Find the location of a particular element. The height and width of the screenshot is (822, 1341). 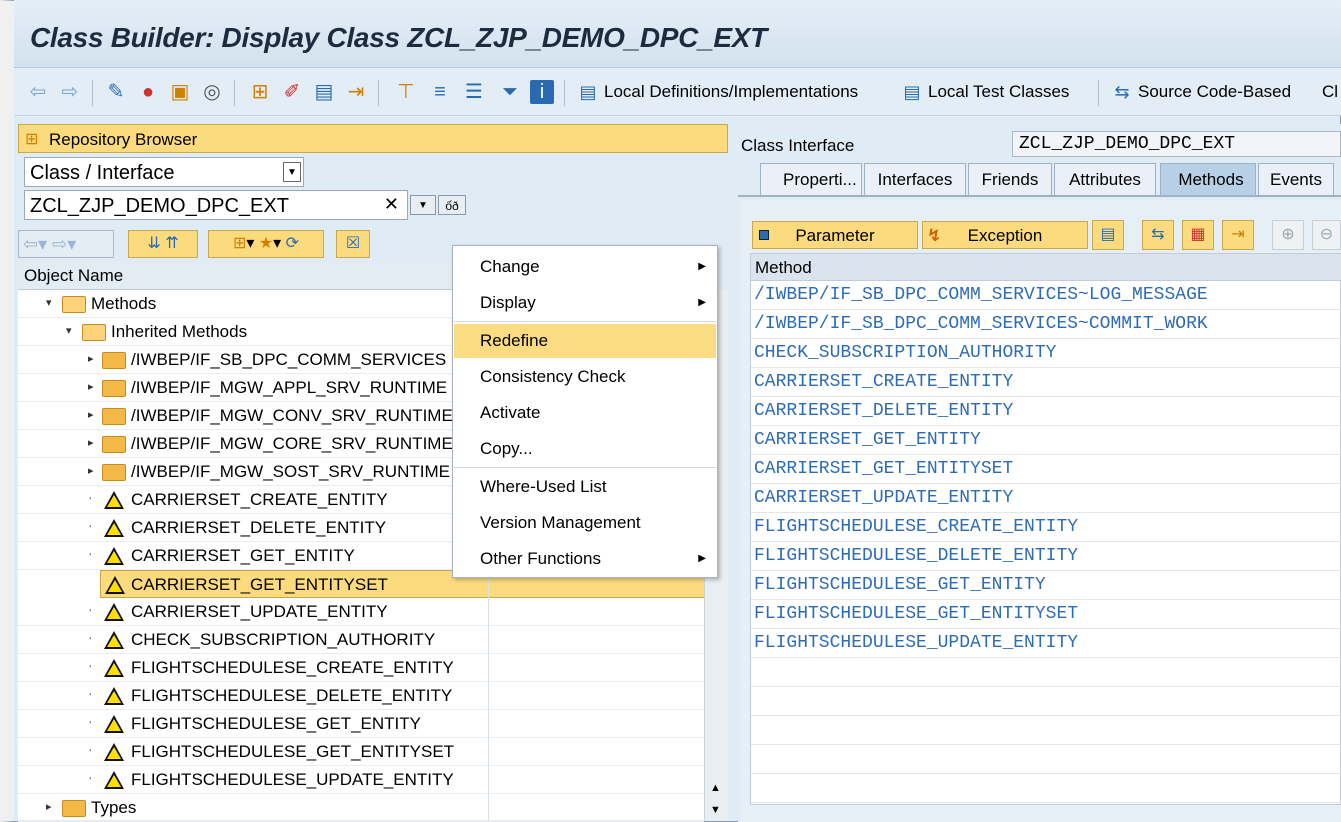

where-used-icon: ◎ is located at coordinates (212, 92).